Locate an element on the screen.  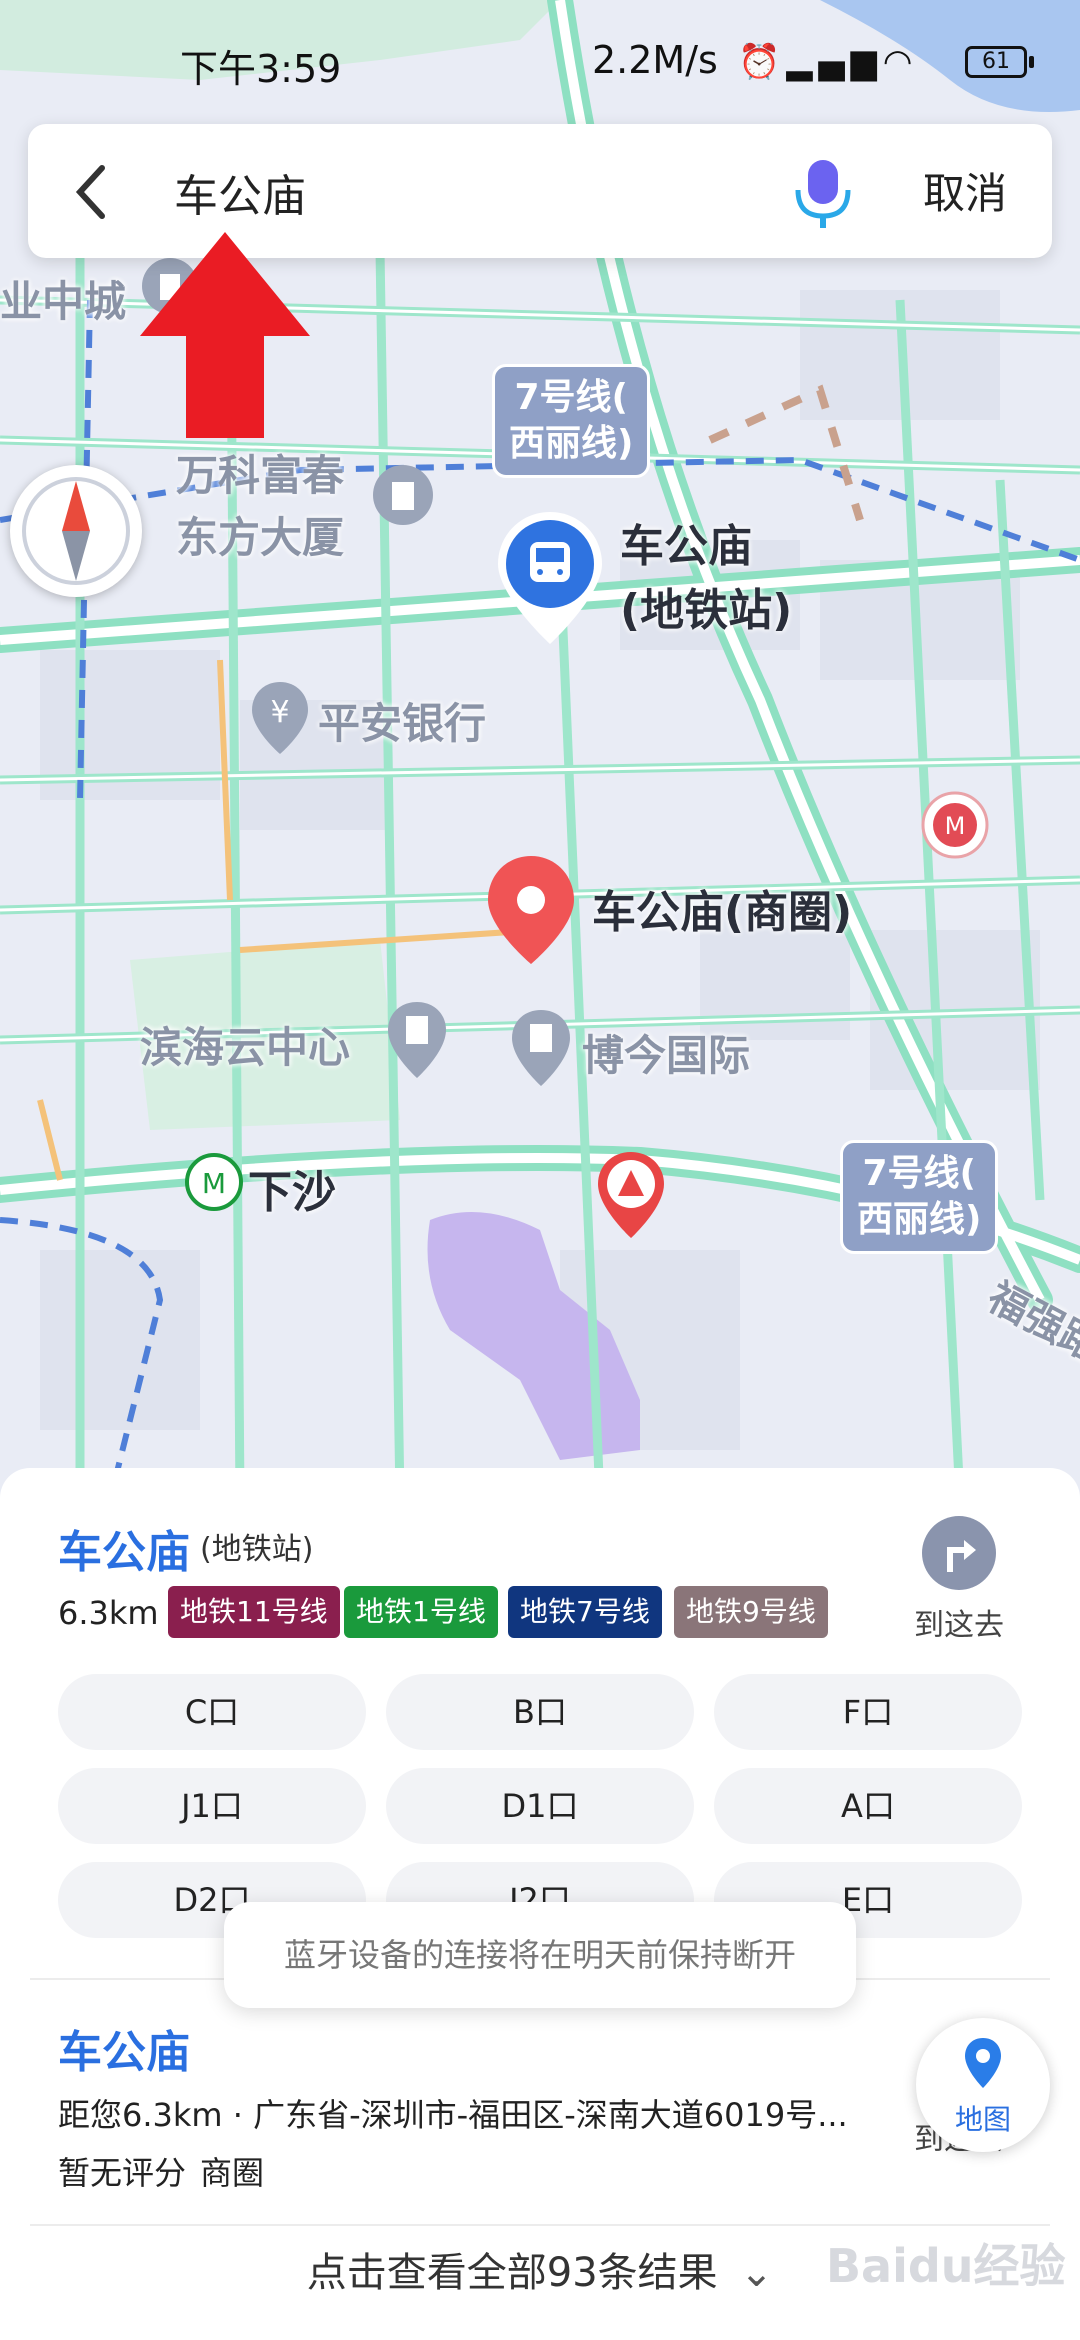
rating-text: 暂无评分 is located at coordinates (122, 2173).